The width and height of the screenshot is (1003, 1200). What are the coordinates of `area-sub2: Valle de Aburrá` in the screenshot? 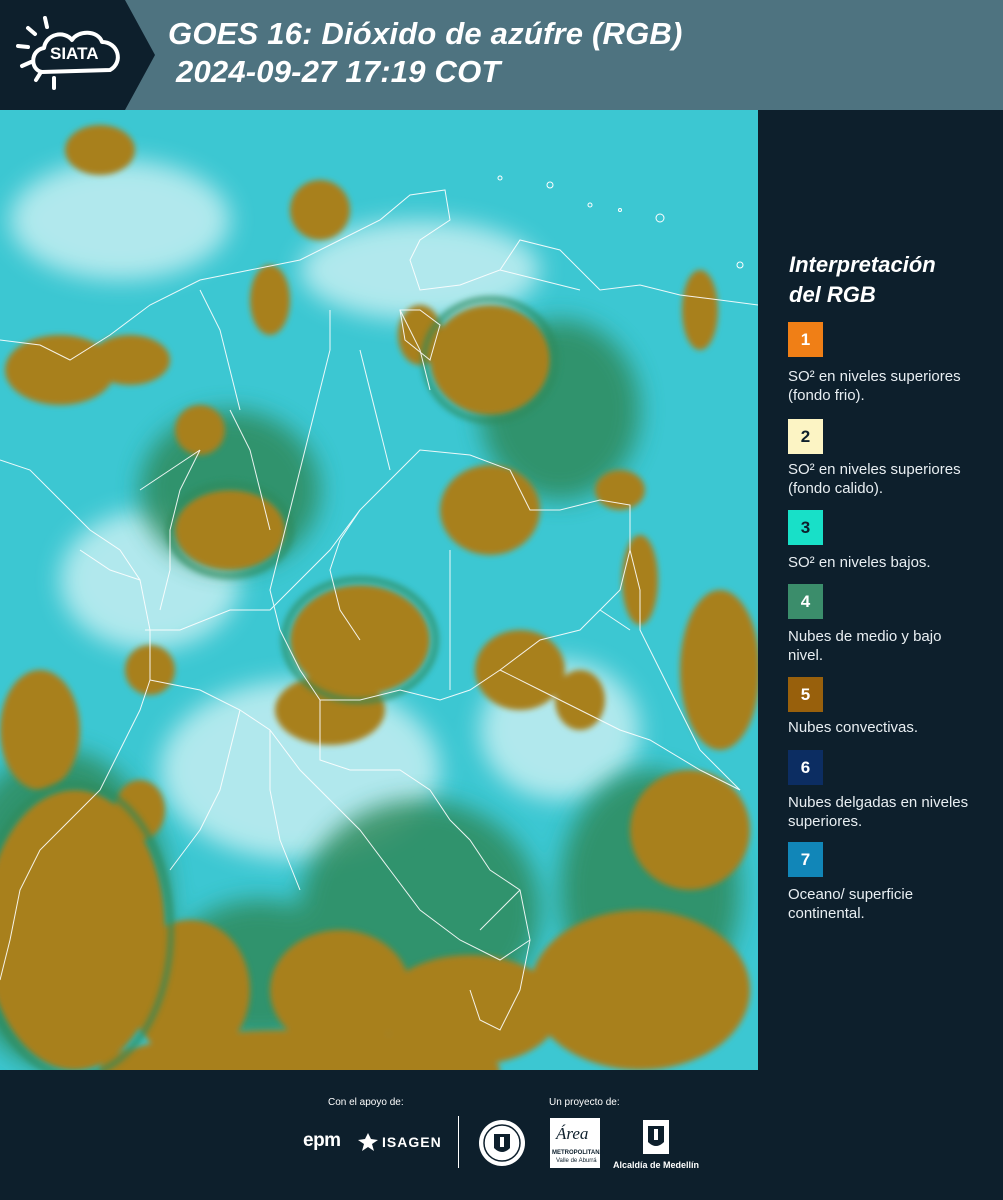 It's located at (576, 1161).